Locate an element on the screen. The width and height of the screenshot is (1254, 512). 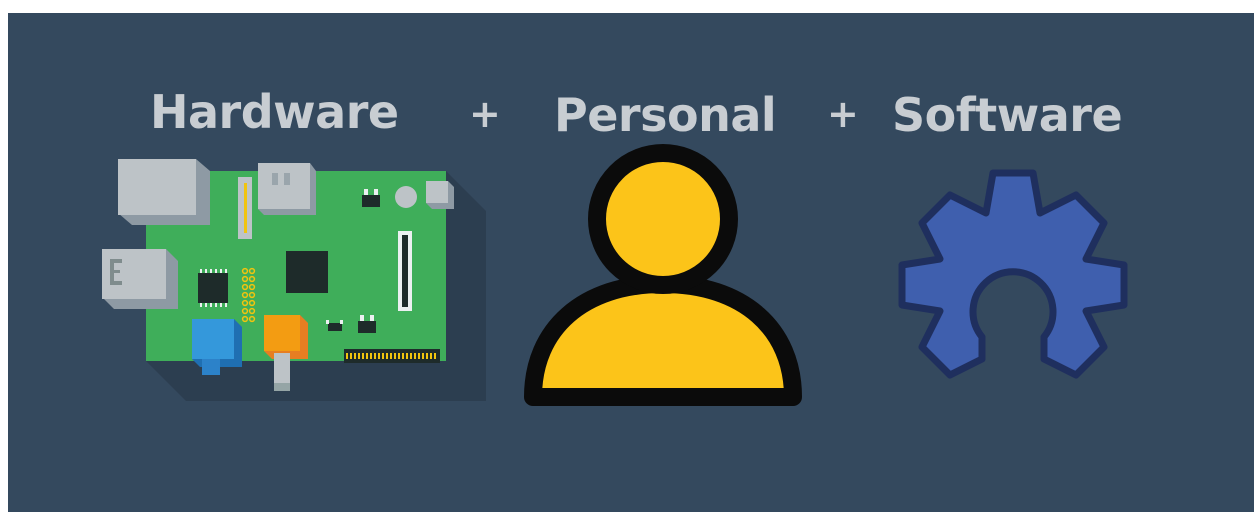
circuit-board-icon is located at coordinates (294, 280).